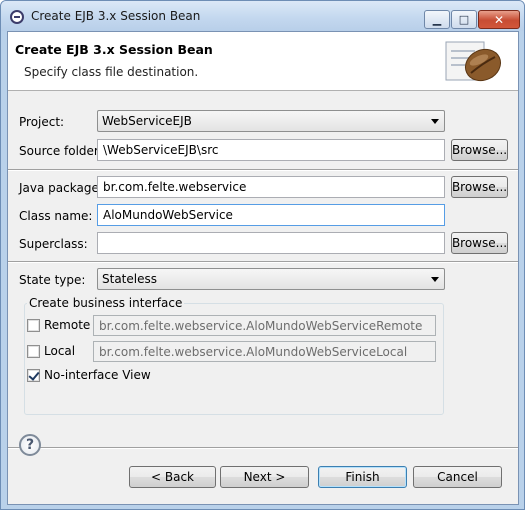 The height and width of the screenshot is (510, 525). I want to click on project-select: WebServiceEJB, so click(271, 121).